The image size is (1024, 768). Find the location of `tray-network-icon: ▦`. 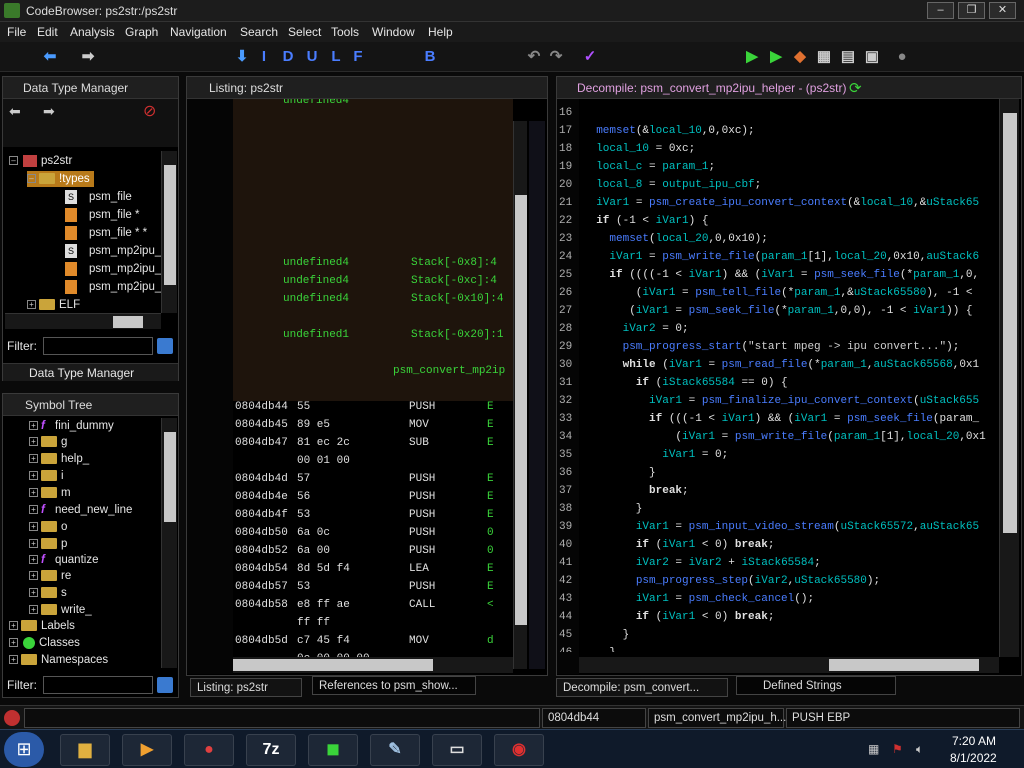

tray-network-icon: ▦ is located at coordinates (873, 749).